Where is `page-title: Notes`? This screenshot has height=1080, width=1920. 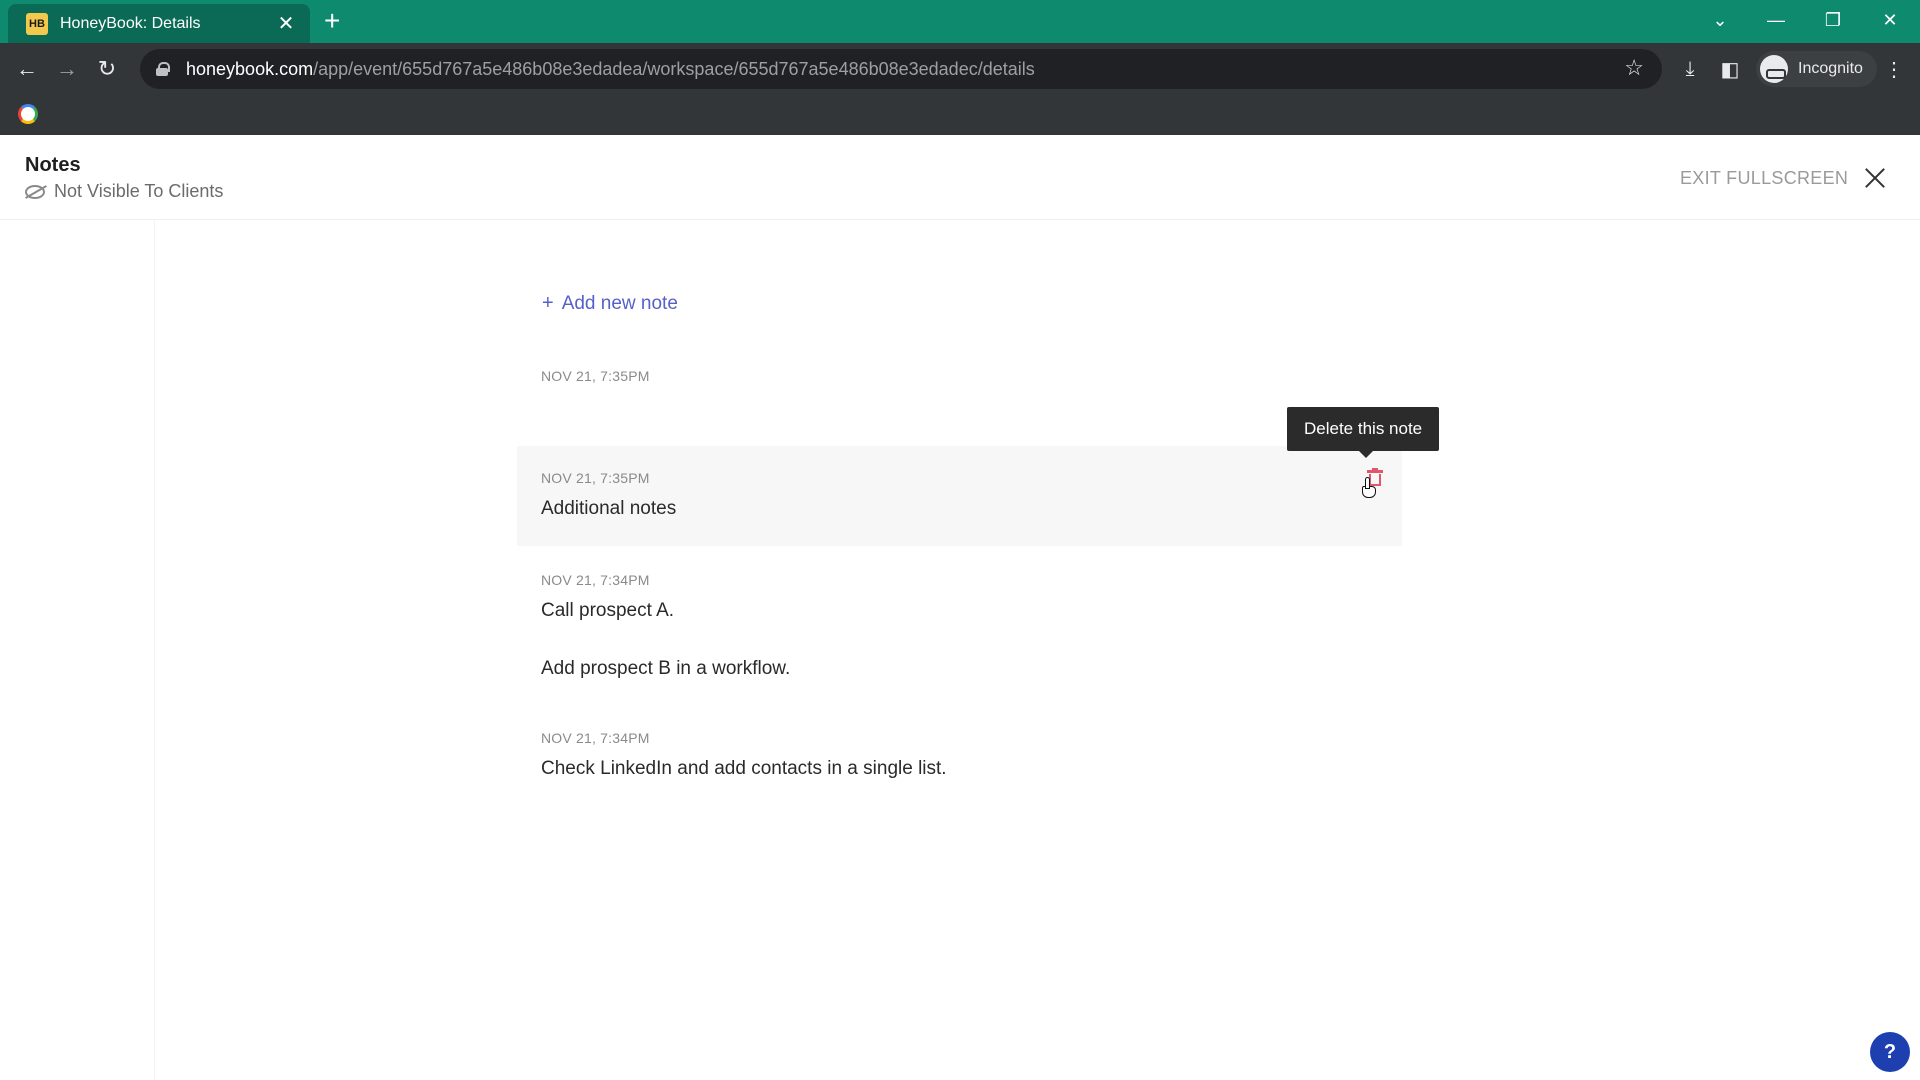 page-title: Notes is located at coordinates (53, 165).